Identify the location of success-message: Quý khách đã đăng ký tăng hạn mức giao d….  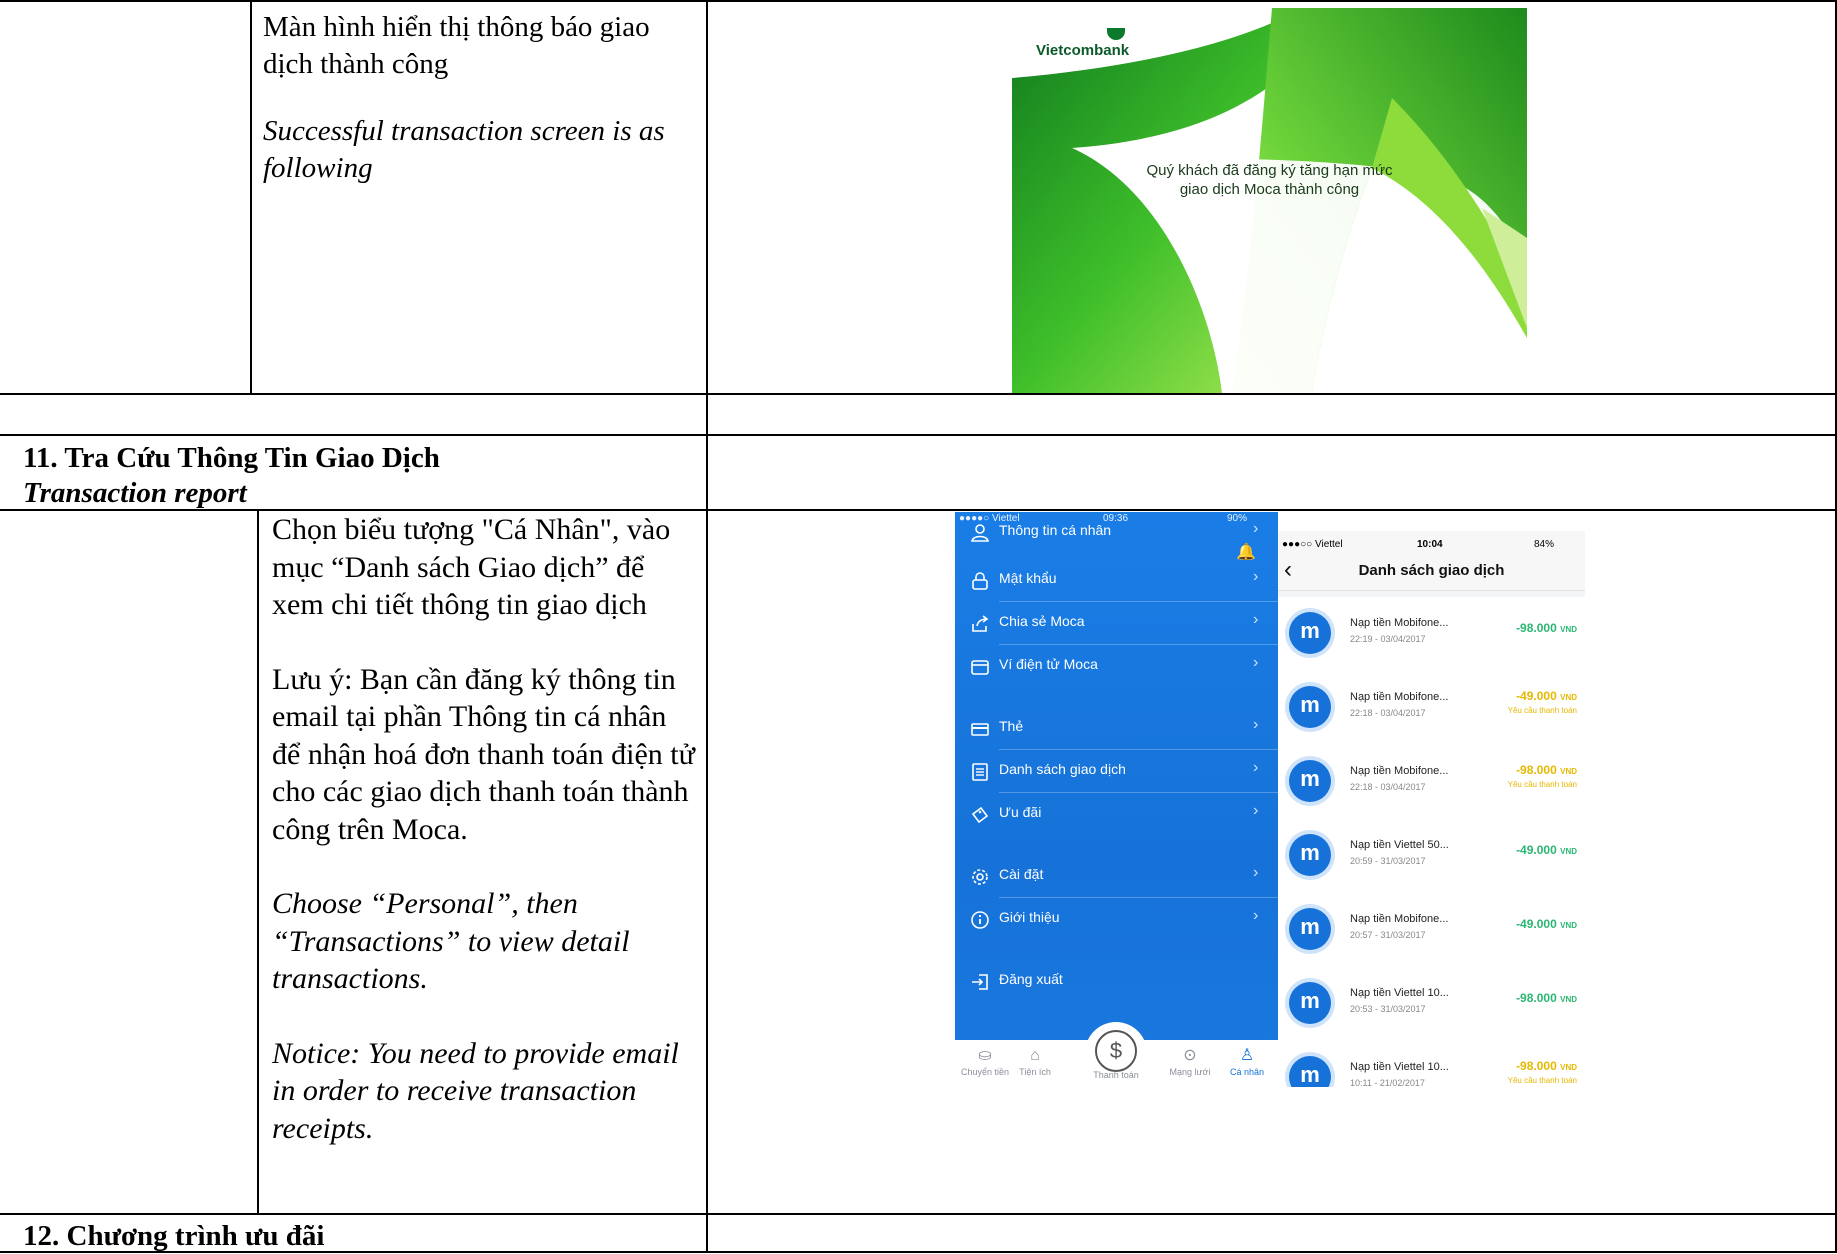
(1269, 180).